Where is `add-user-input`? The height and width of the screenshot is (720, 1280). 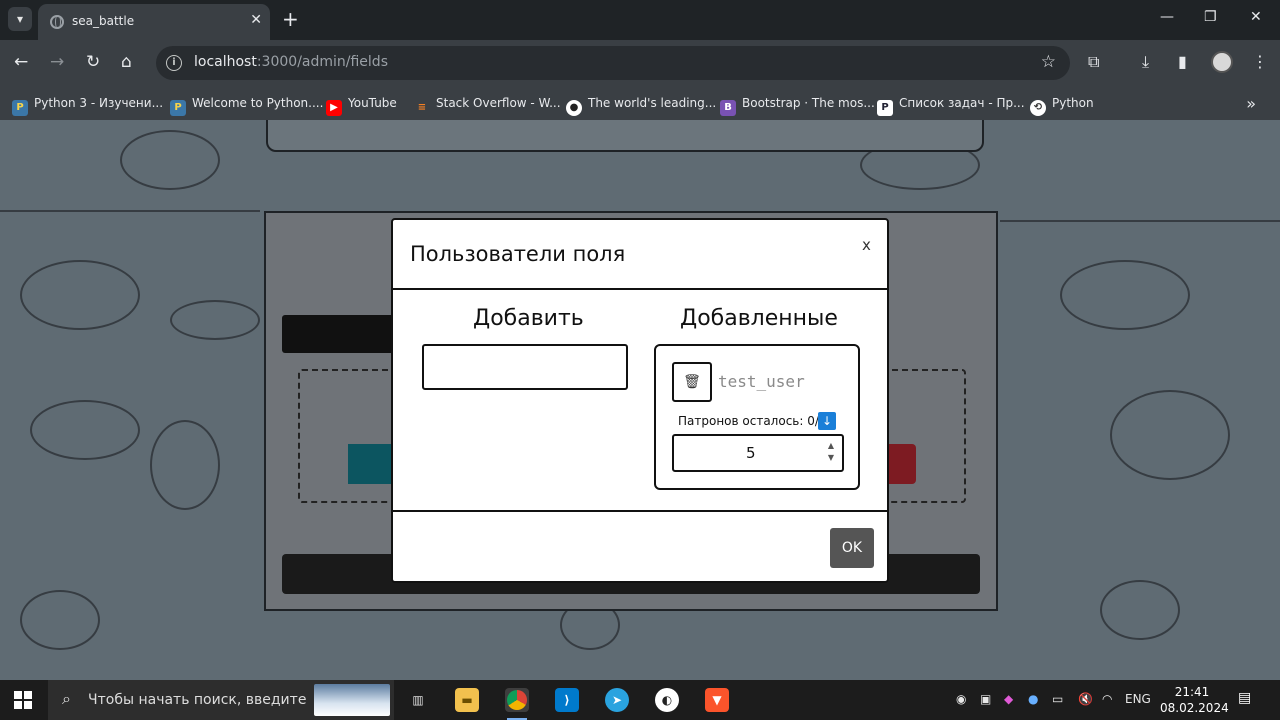 add-user-input is located at coordinates (525, 367).